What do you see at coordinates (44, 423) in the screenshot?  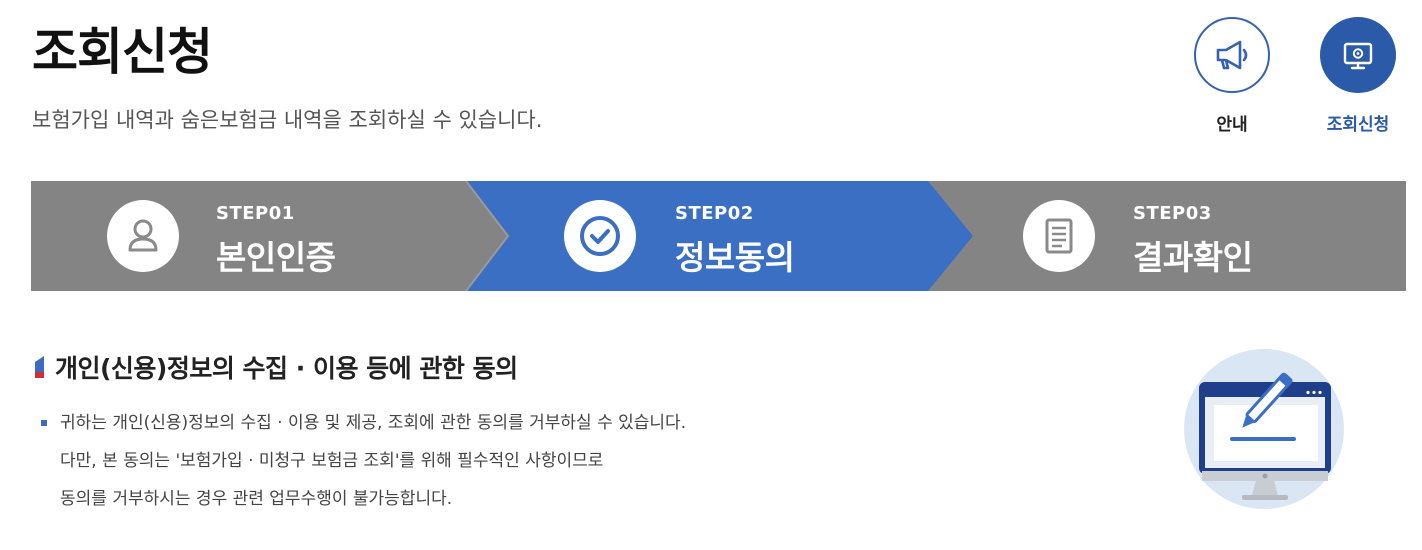 I see `bullet-icon` at bounding box center [44, 423].